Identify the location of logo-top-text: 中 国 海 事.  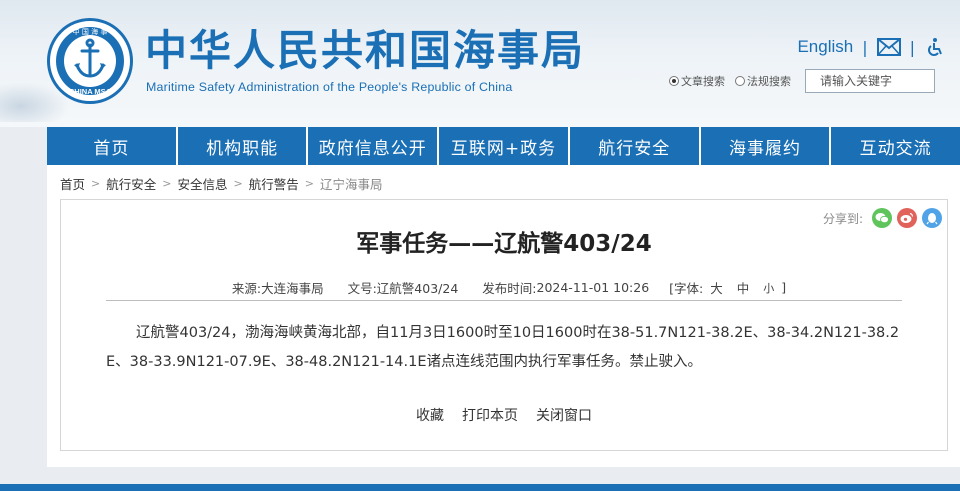
(90, 31).